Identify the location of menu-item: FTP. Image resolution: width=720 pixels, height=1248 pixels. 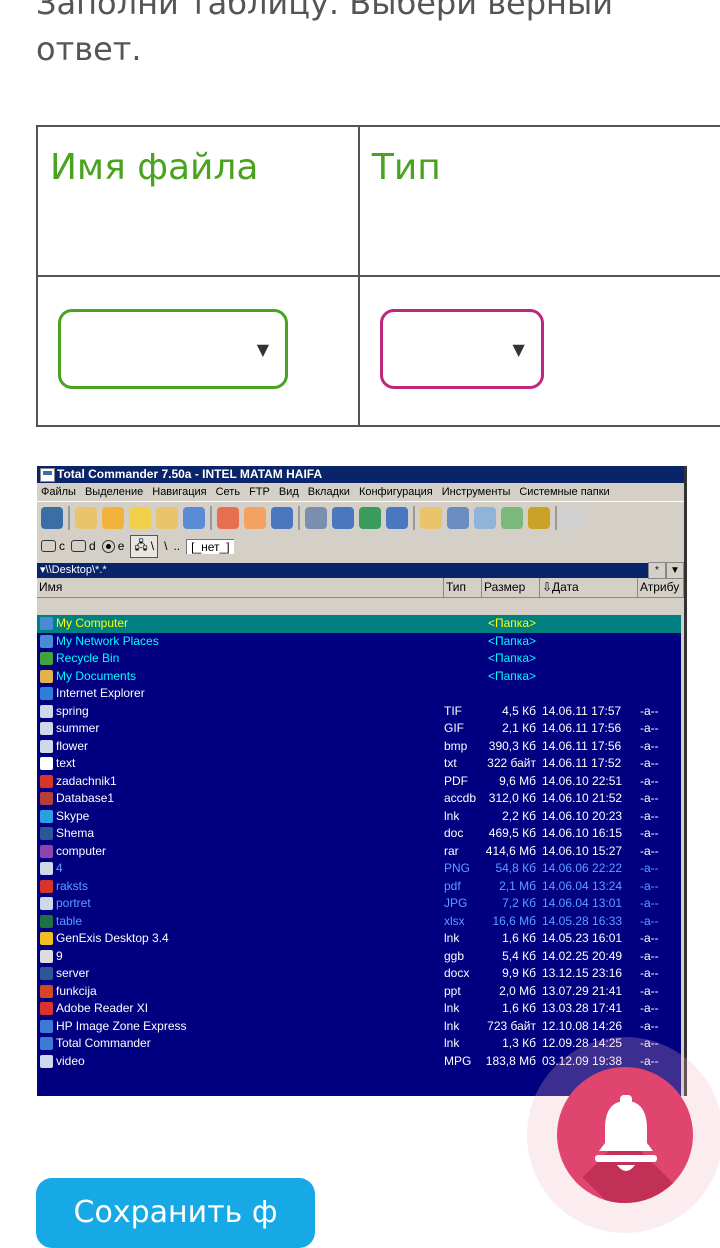
(259, 492).